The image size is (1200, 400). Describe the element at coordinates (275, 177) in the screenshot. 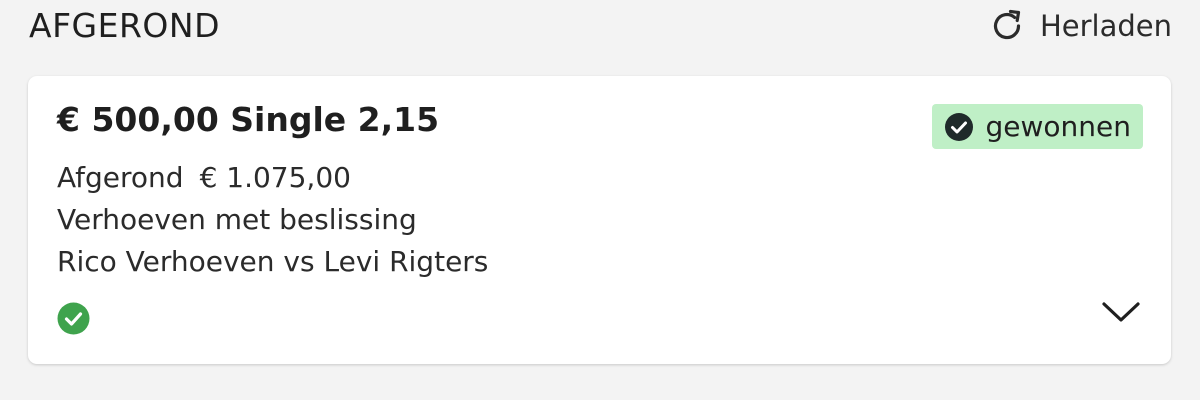

I see `payout-amount: € 1.075,00` at that location.